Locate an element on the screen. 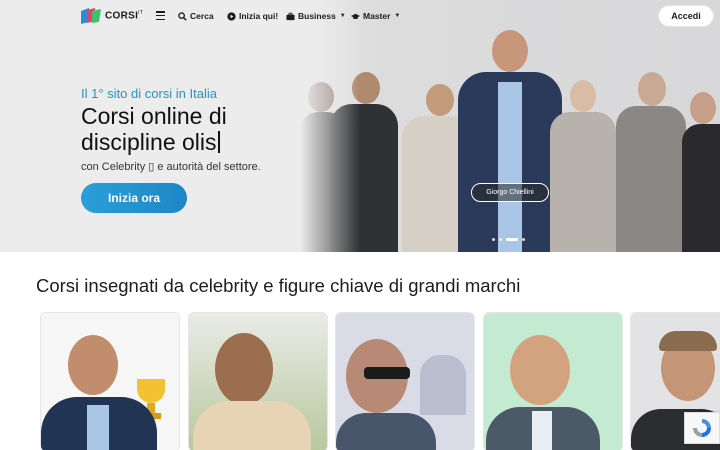  person-silhouette-featured is located at coordinates (510, 141).